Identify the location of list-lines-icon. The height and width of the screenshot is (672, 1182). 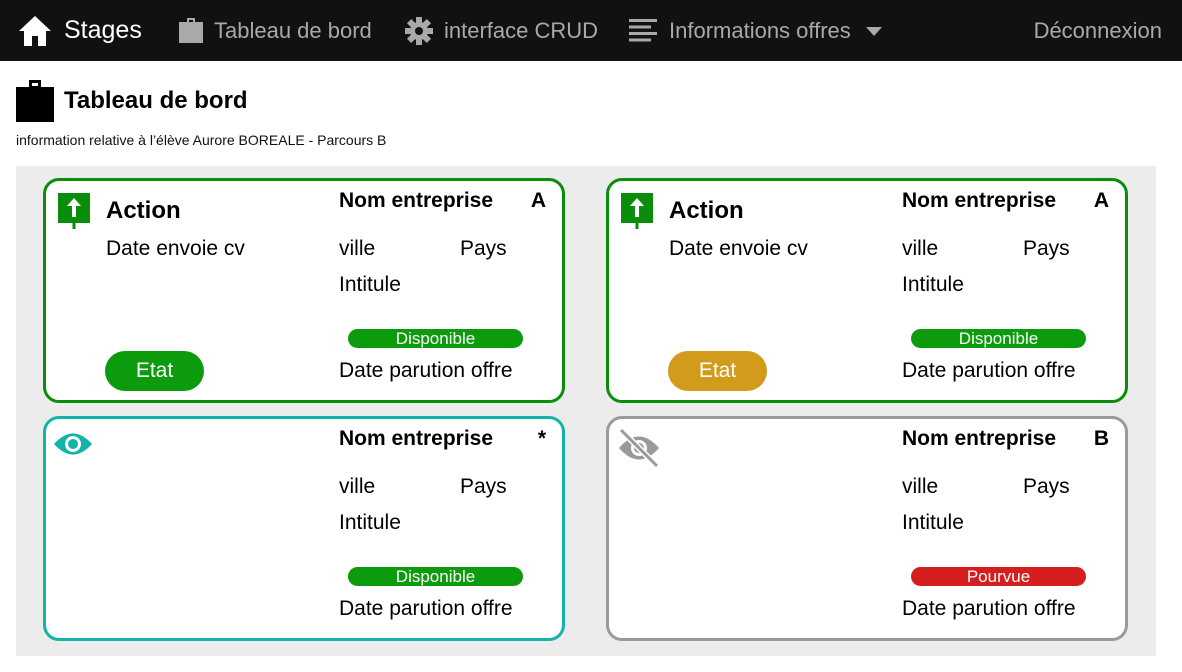
(643, 29).